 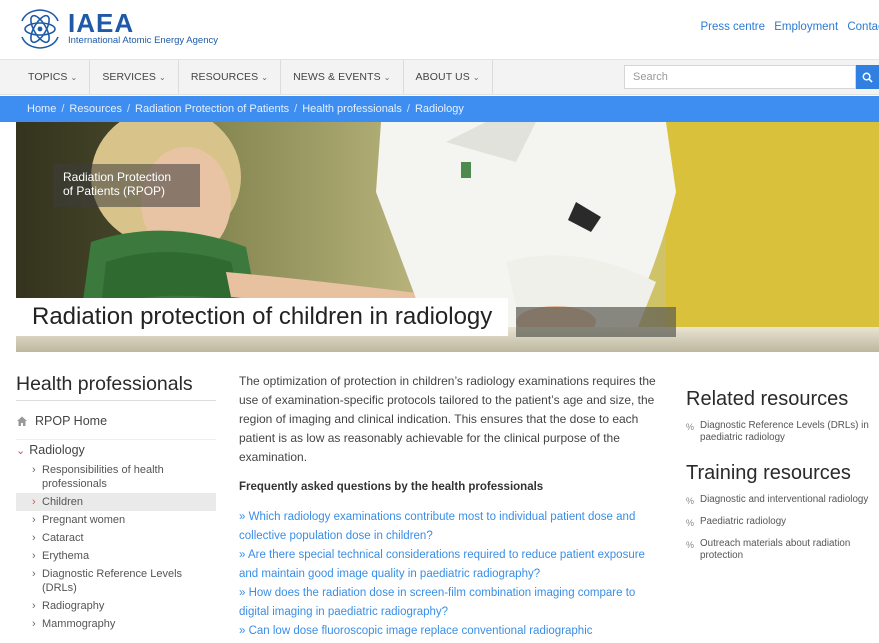 I want to click on search-icon, so click(x=867, y=77).